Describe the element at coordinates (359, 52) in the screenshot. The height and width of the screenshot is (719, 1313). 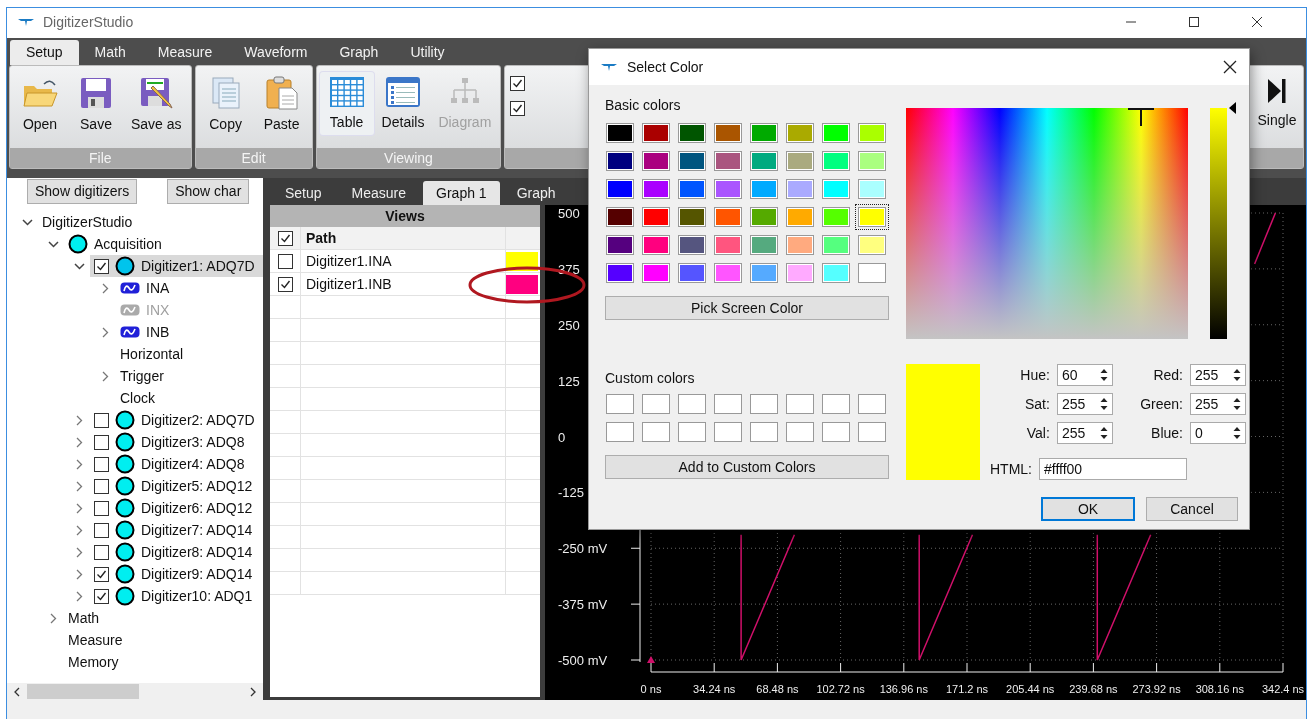
I see `menu-tab: Graph` at that location.